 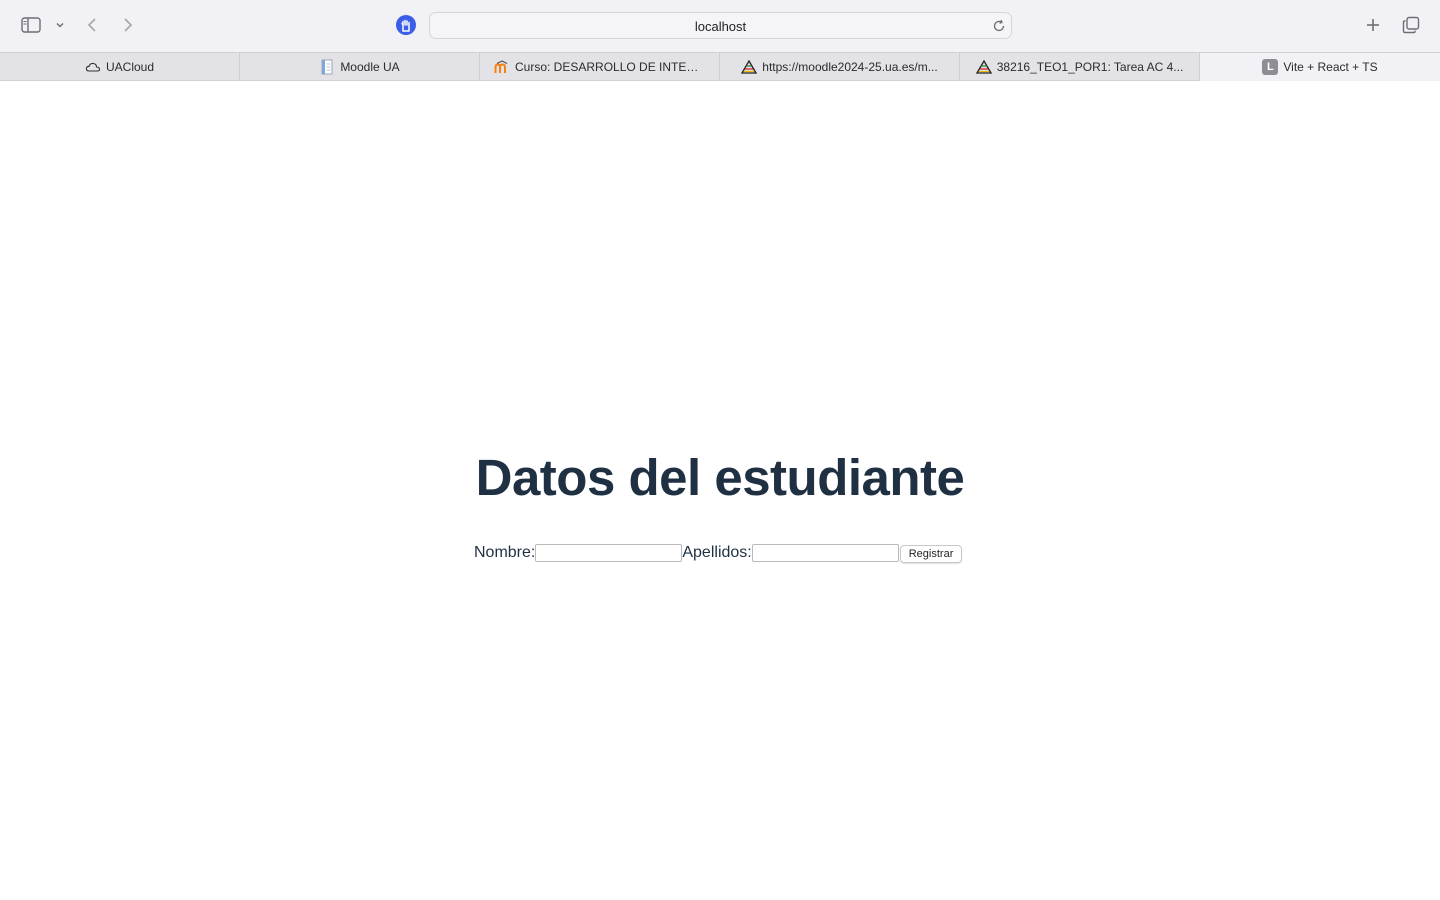 What do you see at coordinates (93, 67) in the screenshot?
I see `cloud-icon` at bounding box center [93, 67].